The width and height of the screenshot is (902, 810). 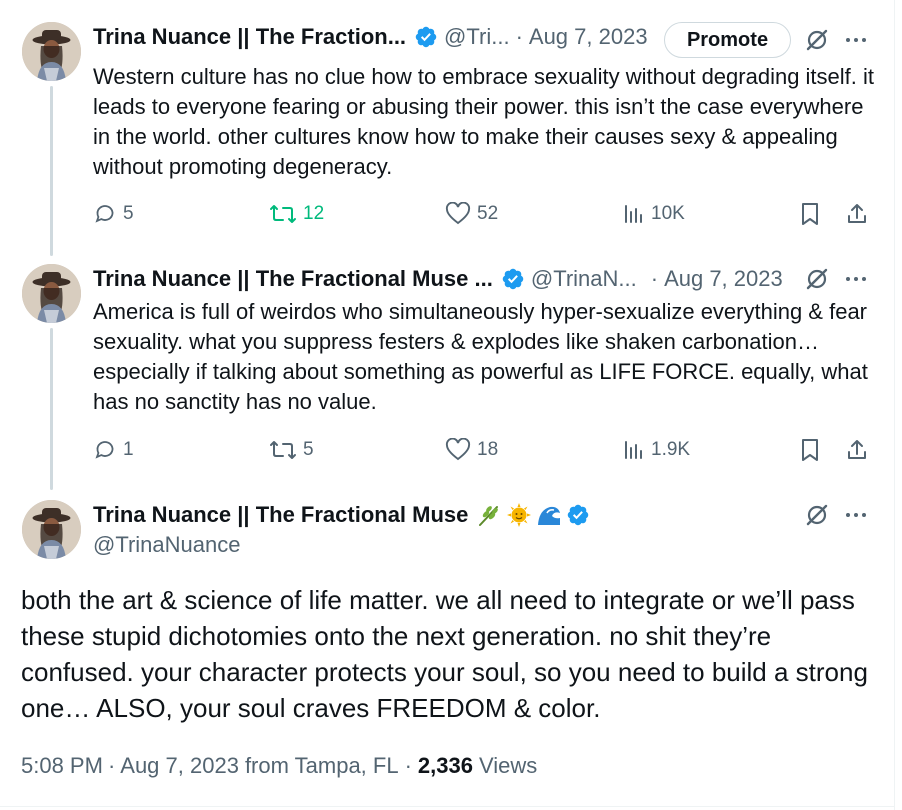 I want to click on retweet-button: 5, so click(x=291, y=450).